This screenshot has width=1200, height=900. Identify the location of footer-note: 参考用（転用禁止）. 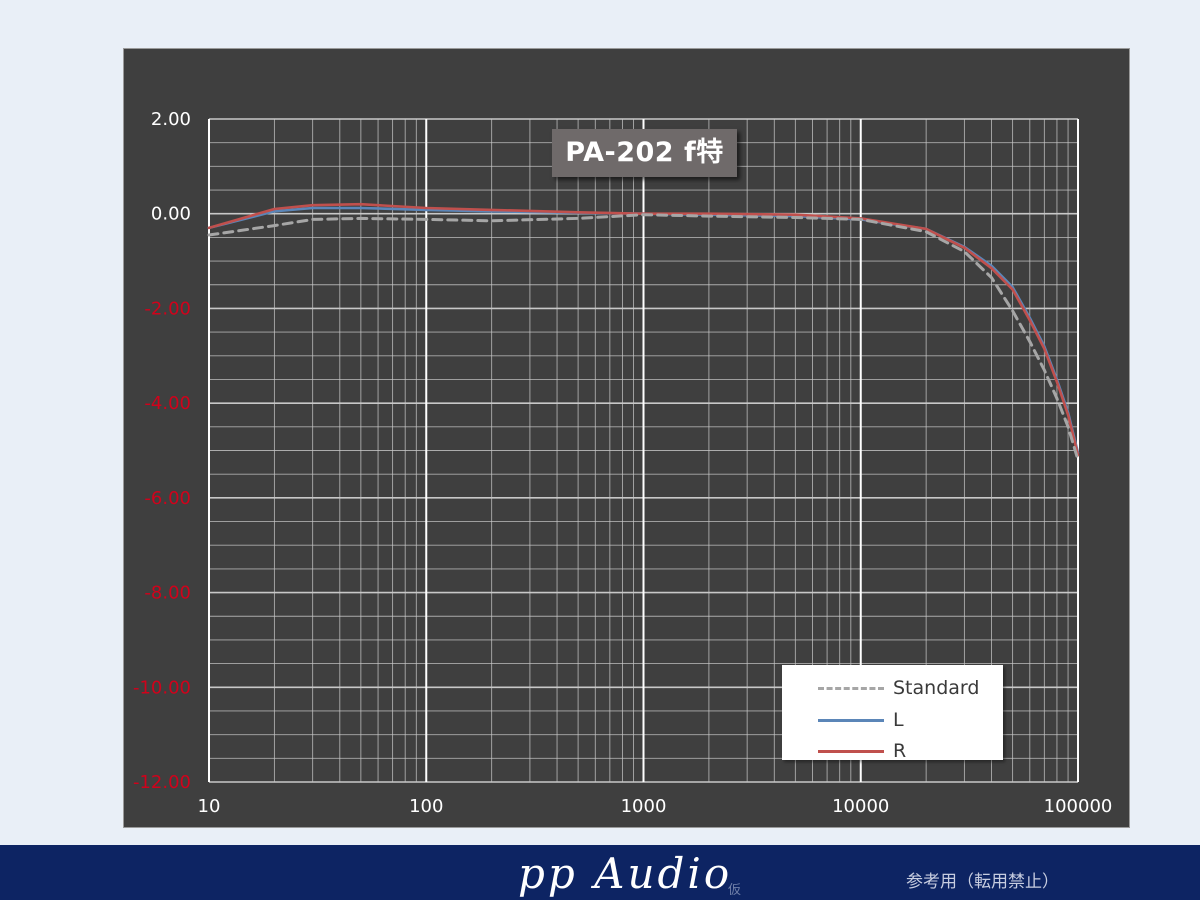
(982, 882).